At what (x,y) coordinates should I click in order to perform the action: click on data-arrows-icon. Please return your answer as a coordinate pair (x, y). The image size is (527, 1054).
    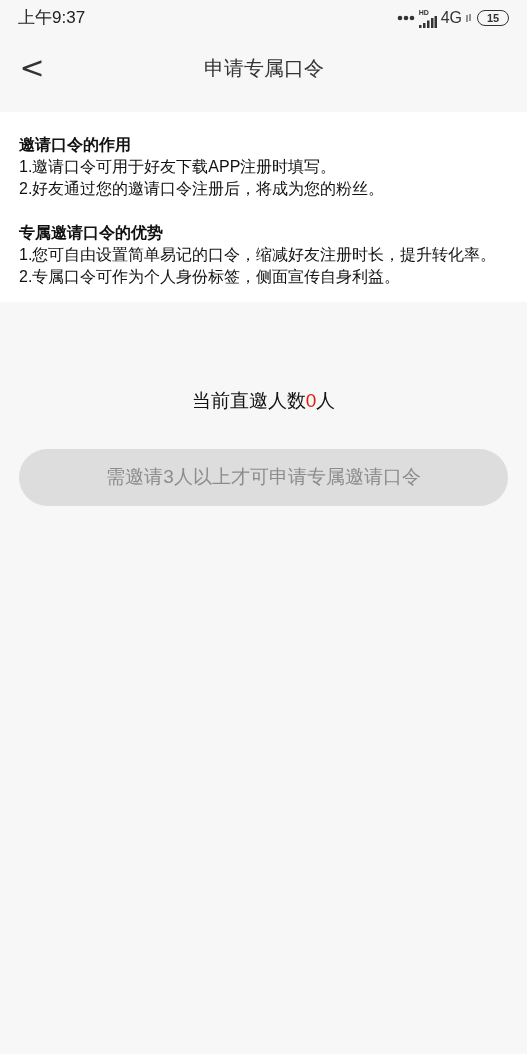
    Looking at the image, I should click on (468, 18).